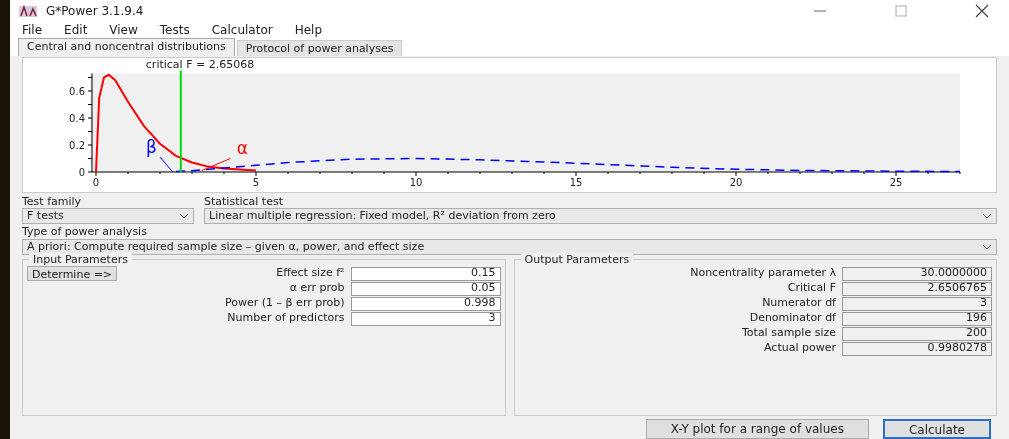 Image resolution: width=1009 pixels, height=439 pixels. I want to click on tab: Central and noncentral distributions, so click(126, 47).